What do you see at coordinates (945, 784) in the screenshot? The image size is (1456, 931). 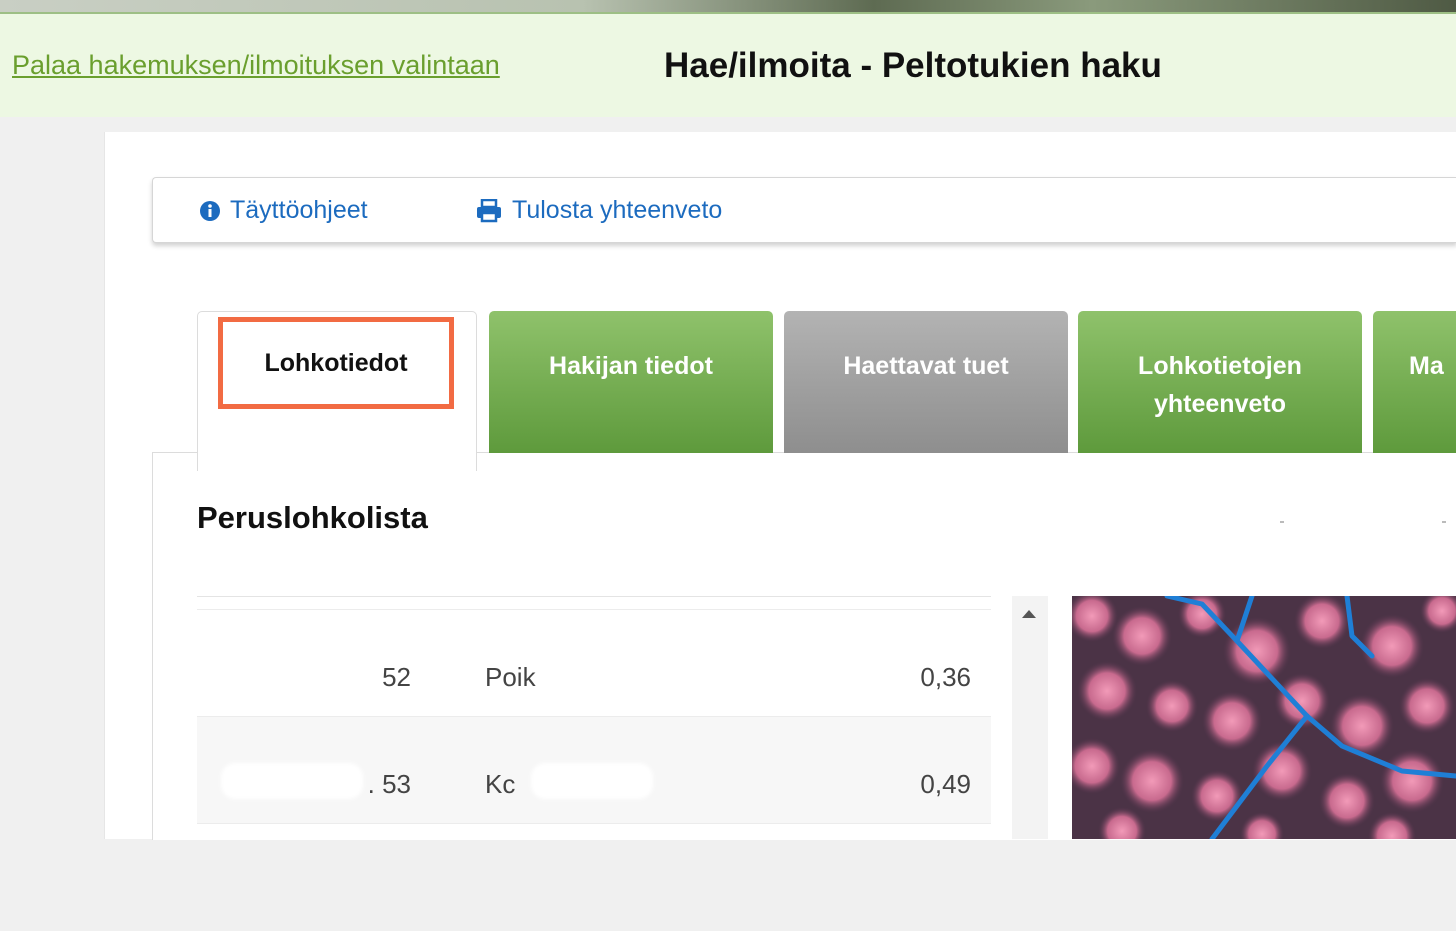 I see `parcel-area: 0,49` at bounding box center [945, 784].